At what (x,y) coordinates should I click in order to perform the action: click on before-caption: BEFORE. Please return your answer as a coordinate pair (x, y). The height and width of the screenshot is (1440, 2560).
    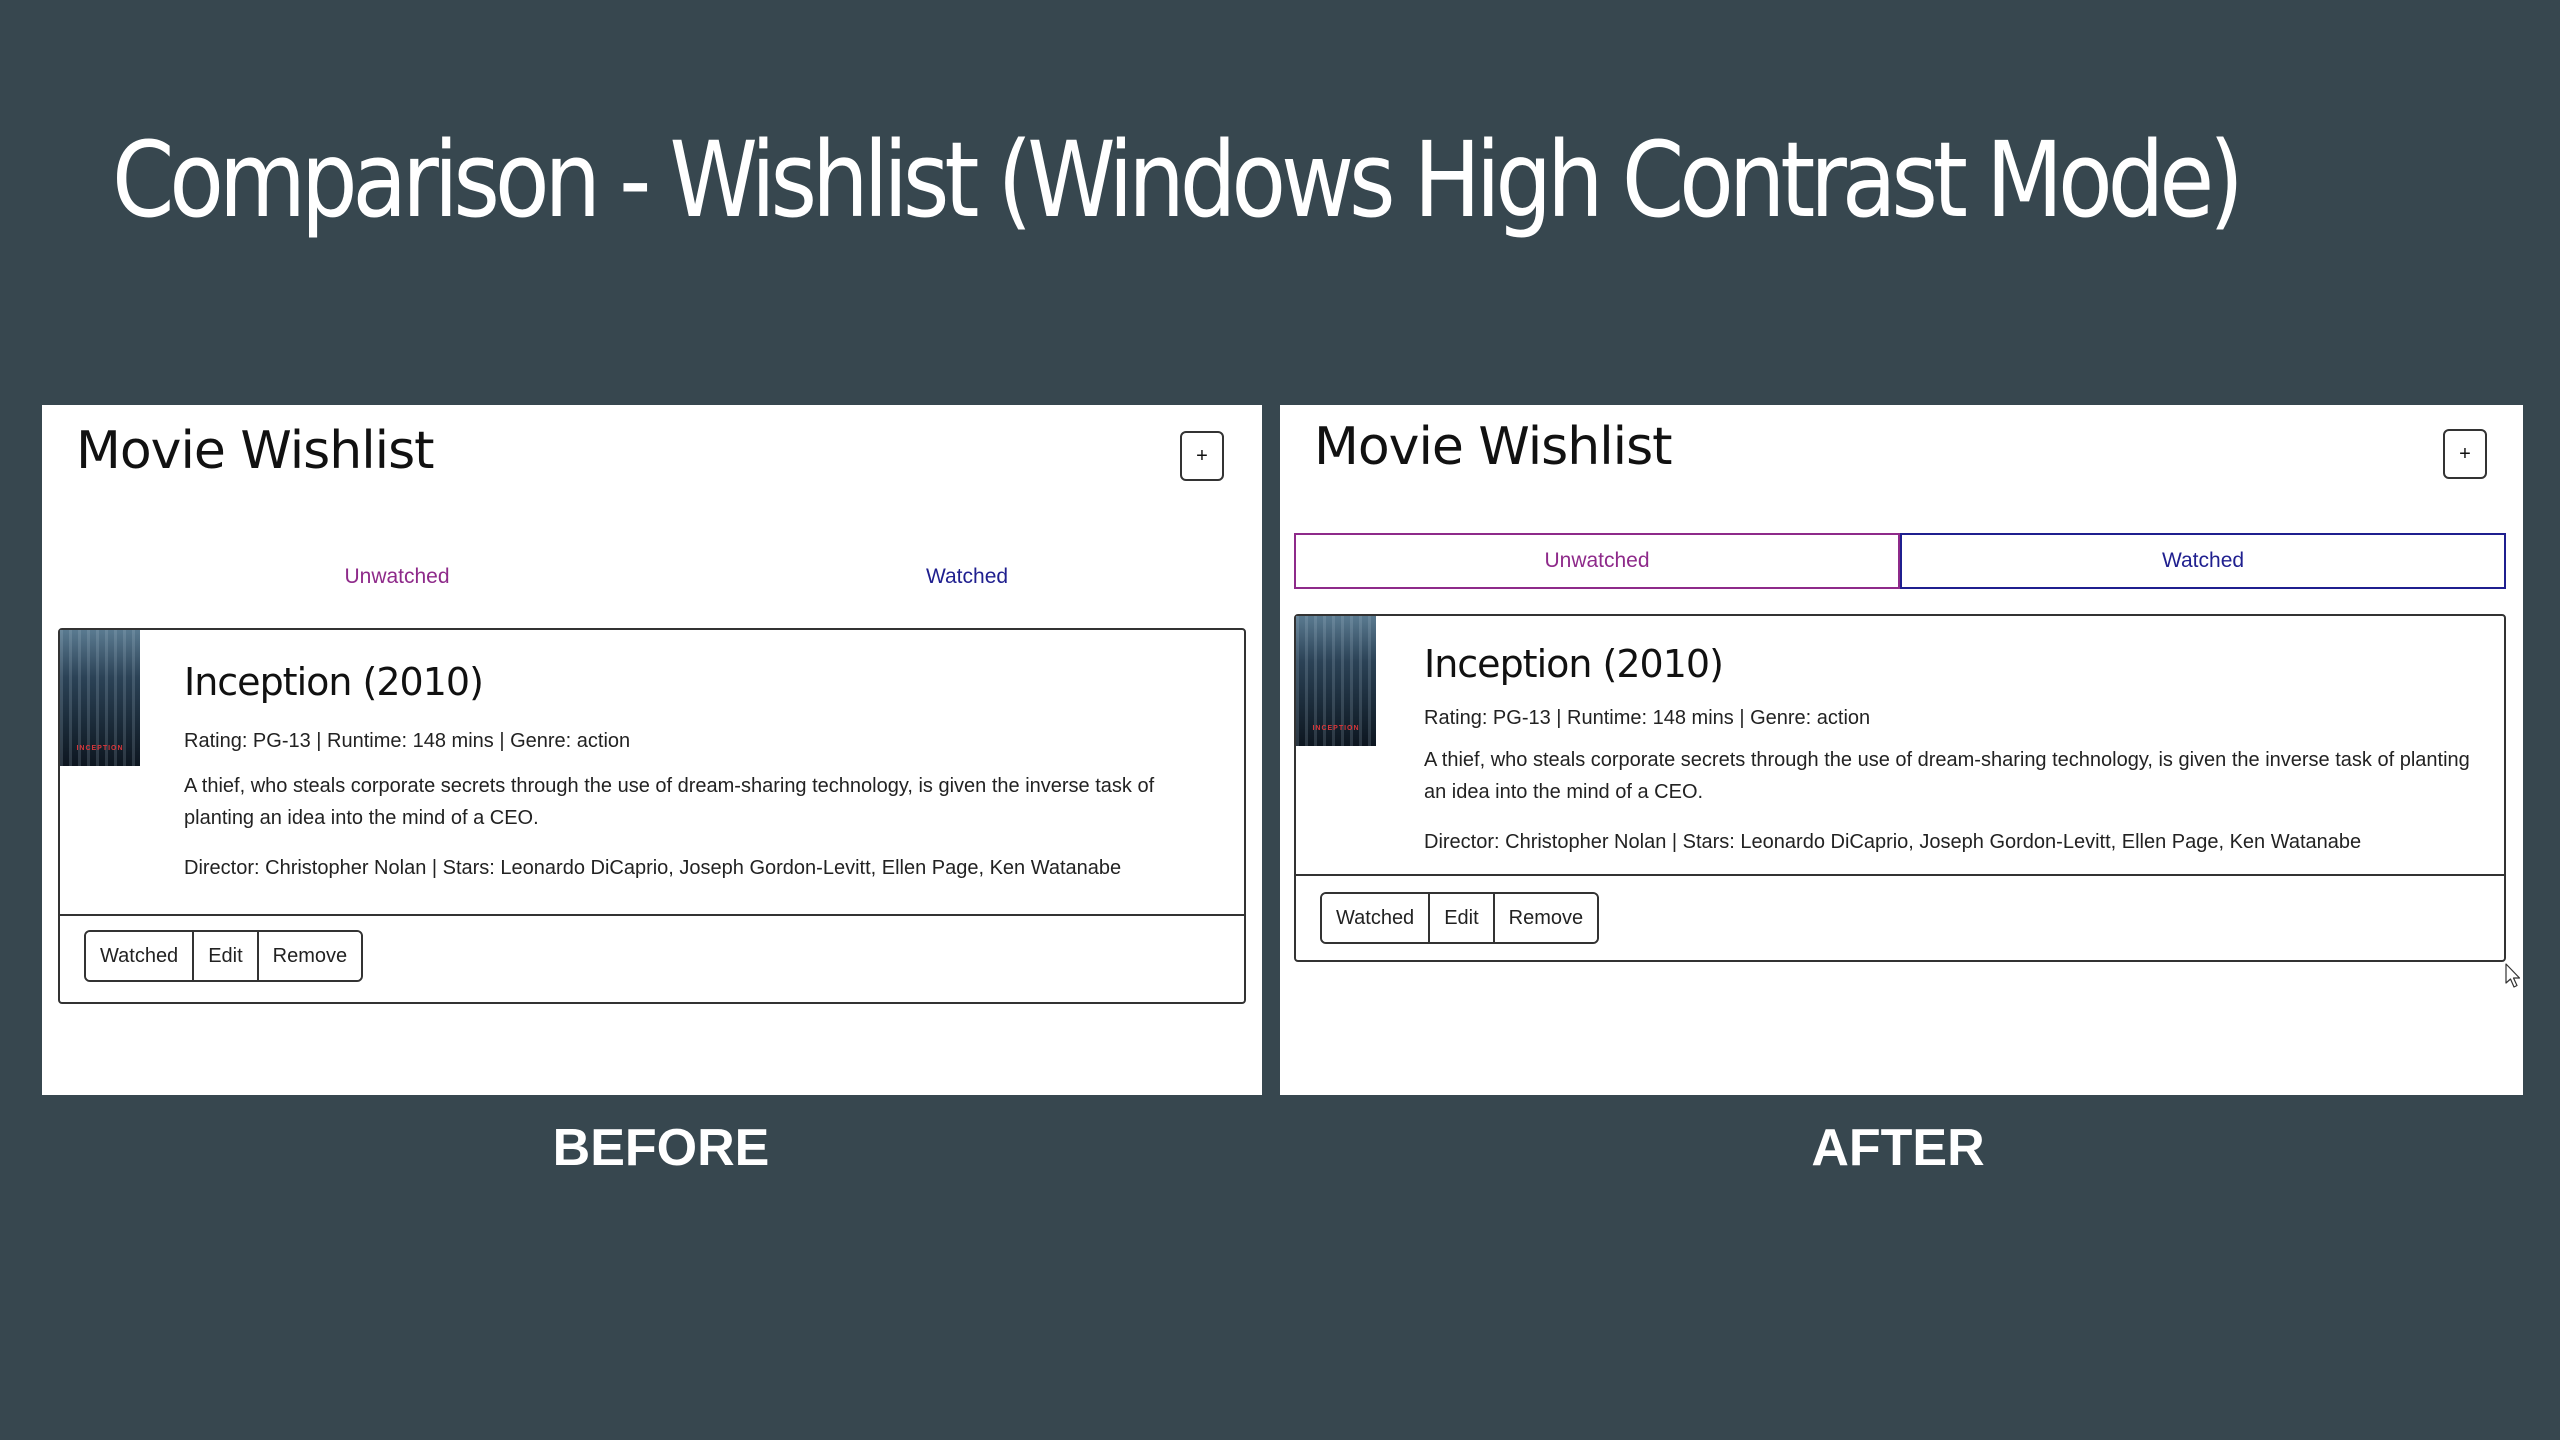
    Looking at the image, I should click on (661, 1148).